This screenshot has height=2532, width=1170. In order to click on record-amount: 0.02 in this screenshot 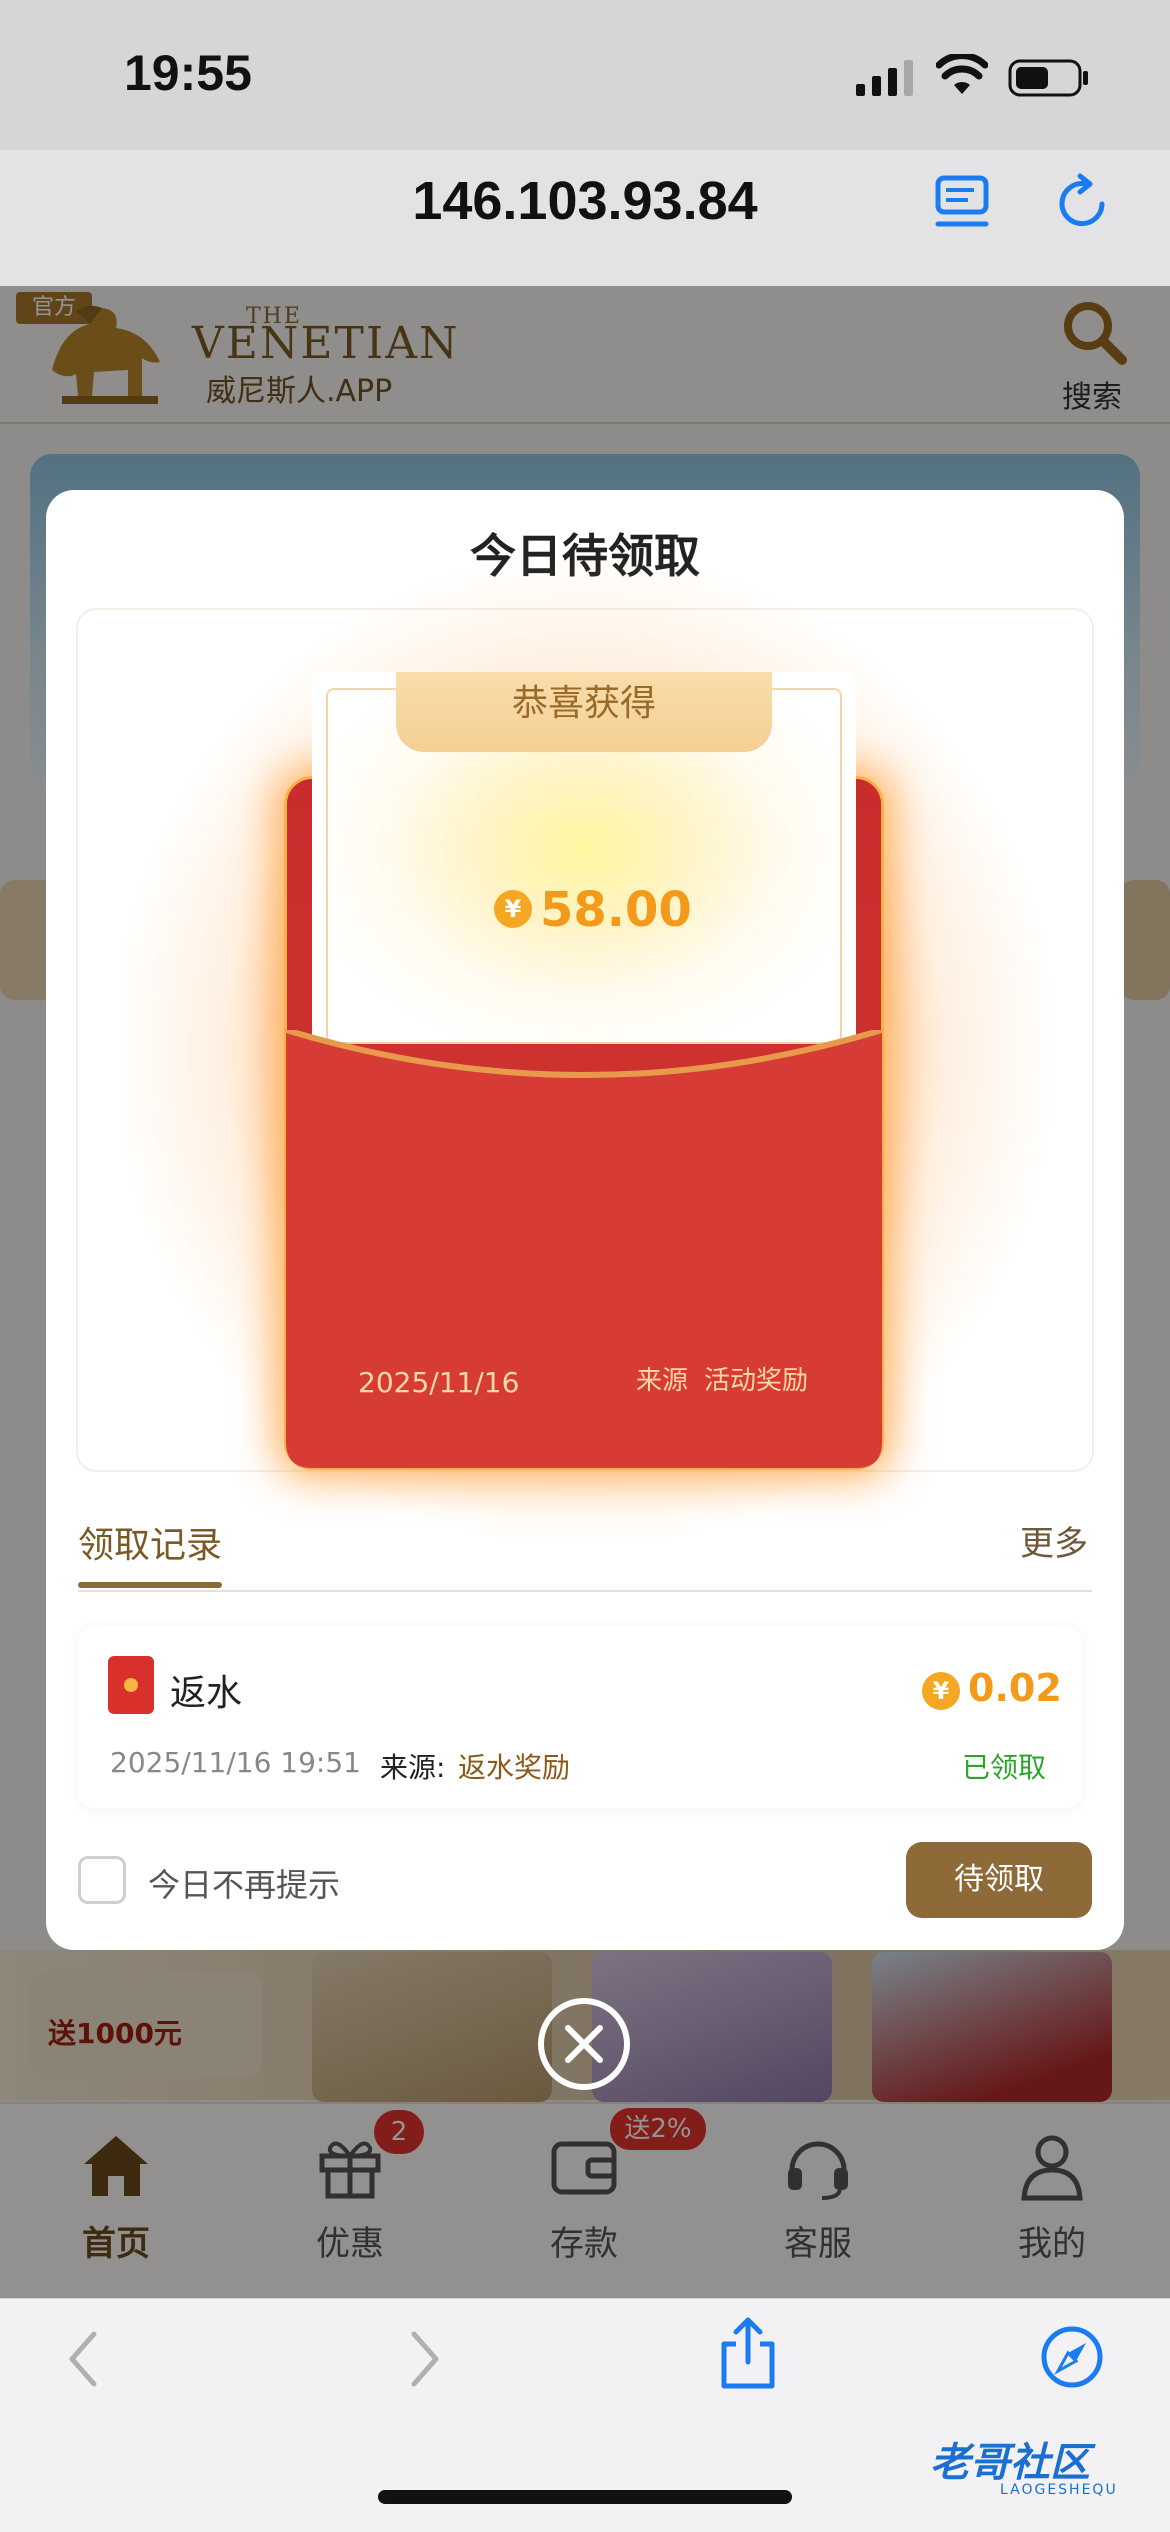, I will do `click(1015, 1688)`.